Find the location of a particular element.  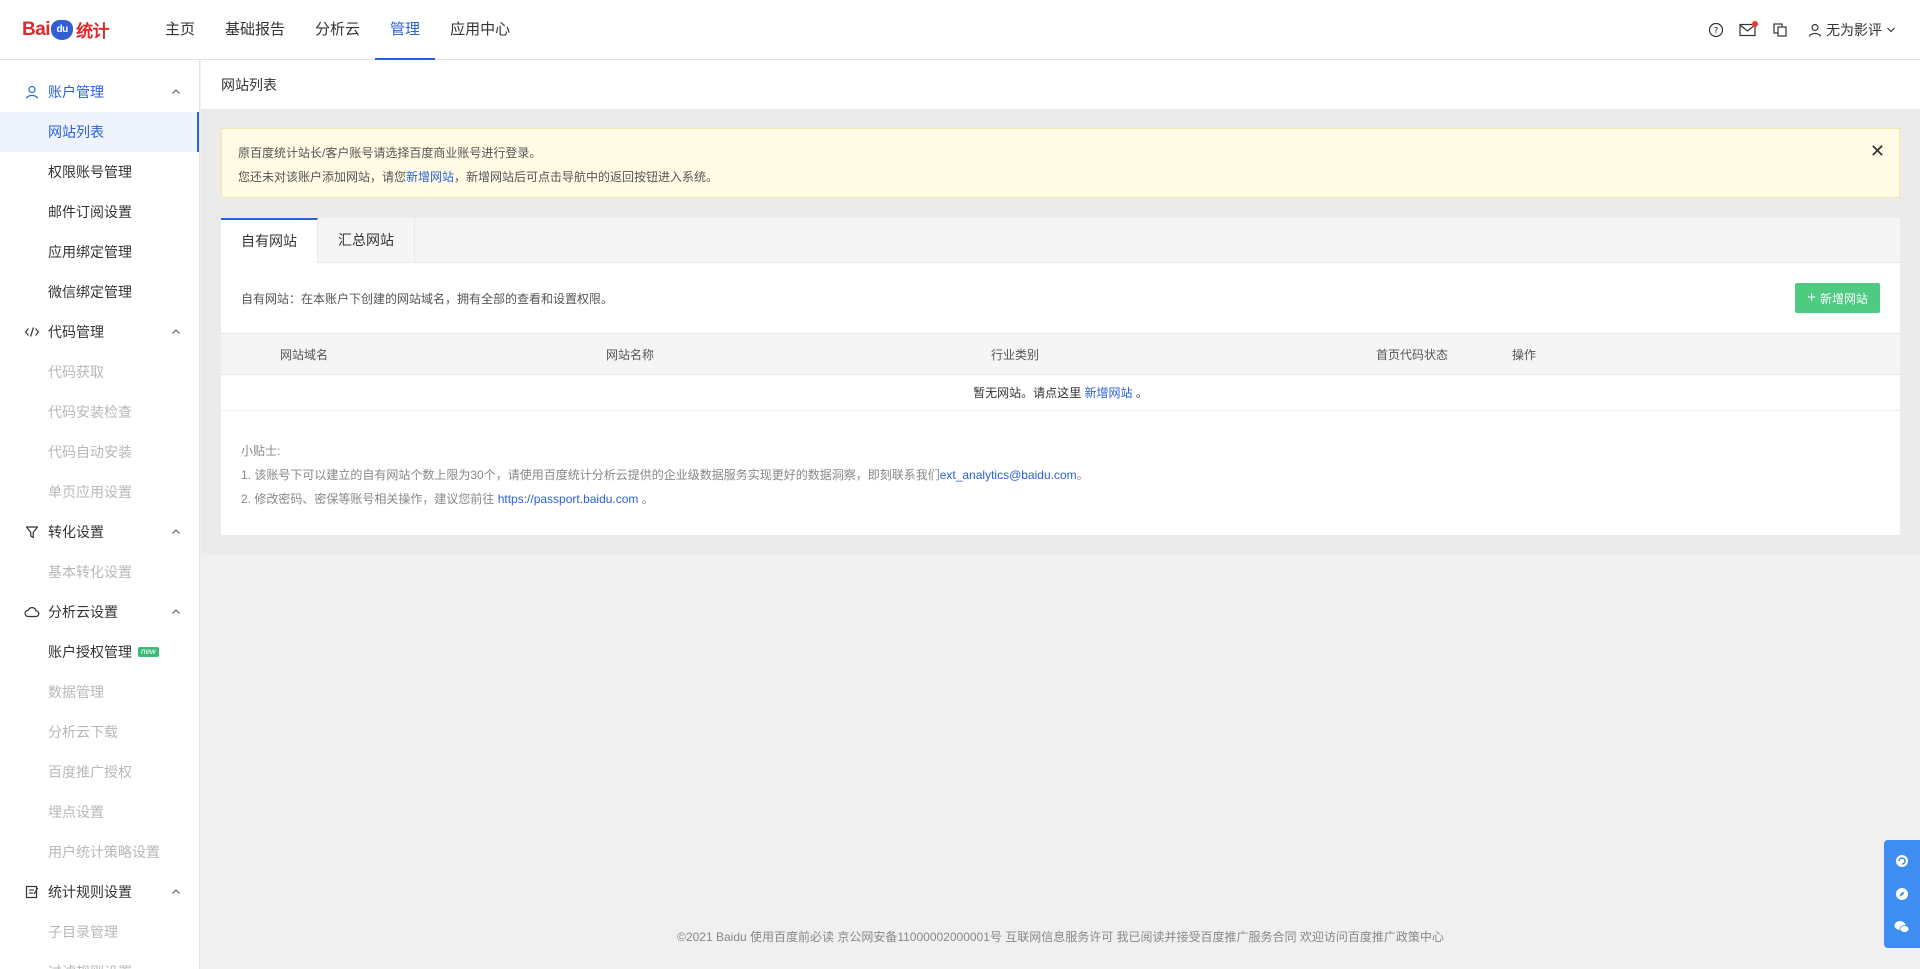

sidebar-group-code: 代码管理 is located at coordinates (99, 332).